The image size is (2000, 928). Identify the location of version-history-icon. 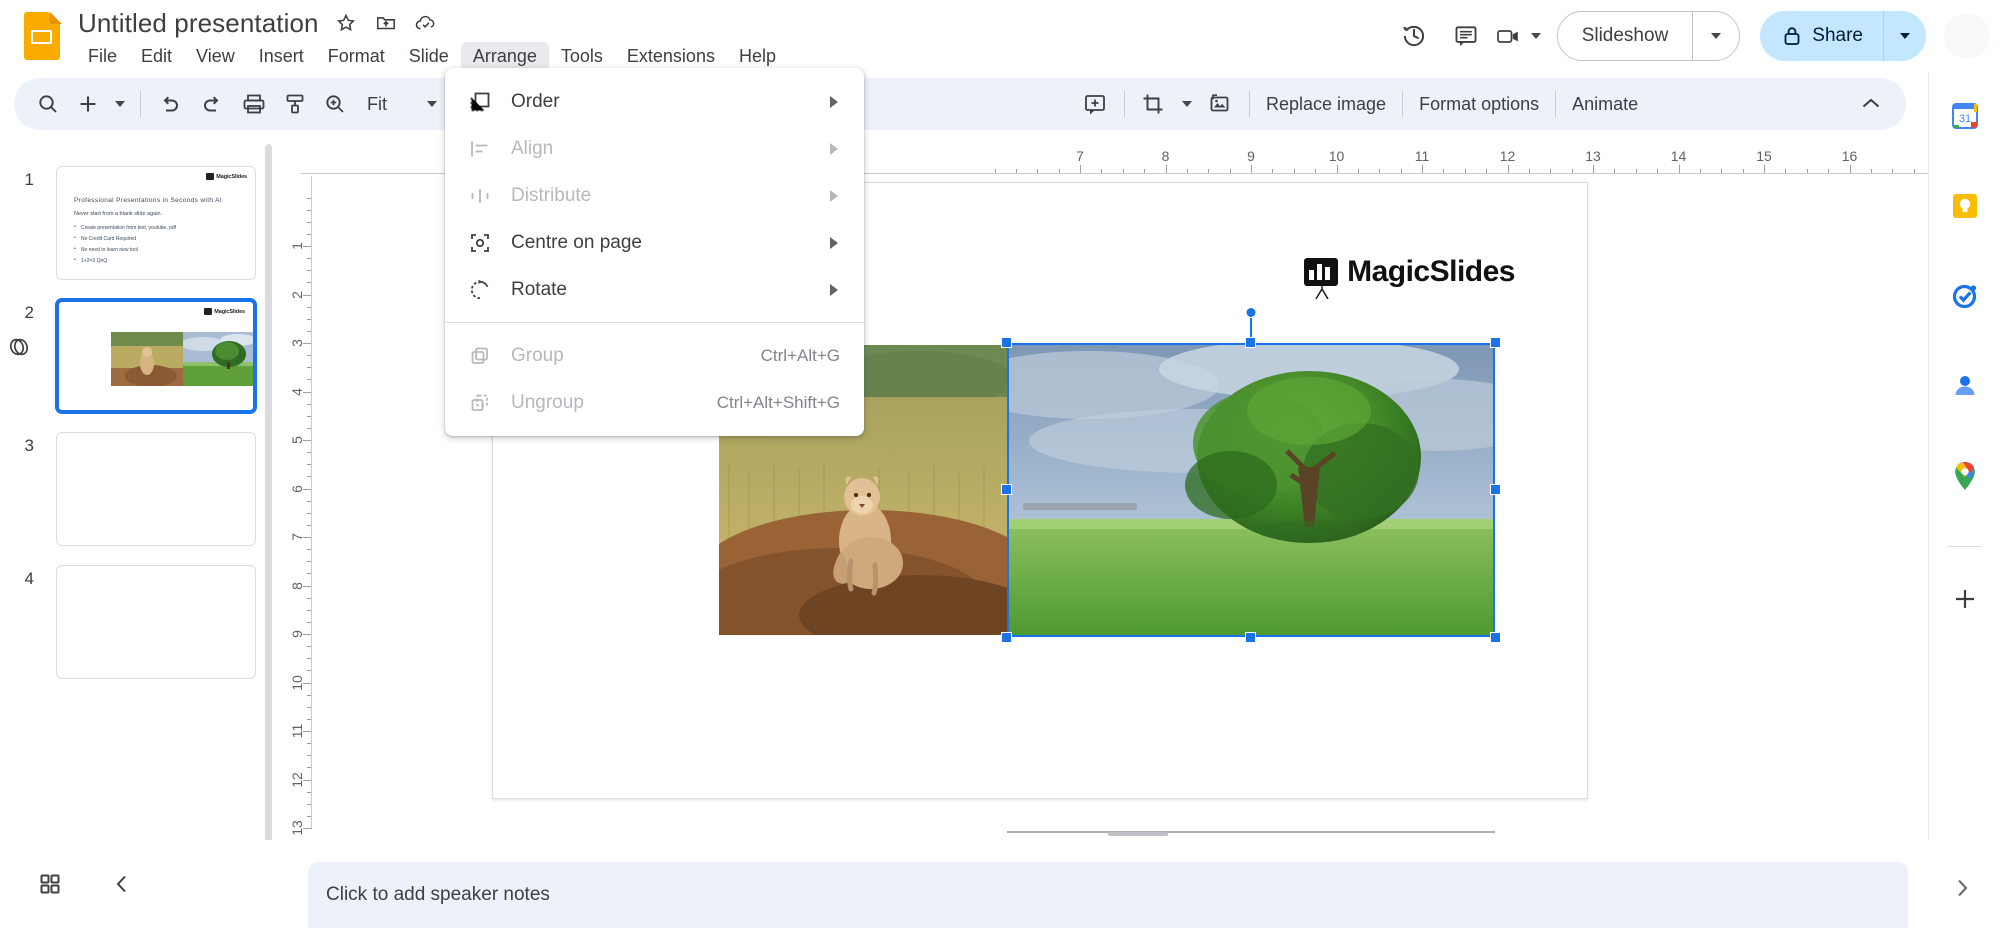
(1414, 36).